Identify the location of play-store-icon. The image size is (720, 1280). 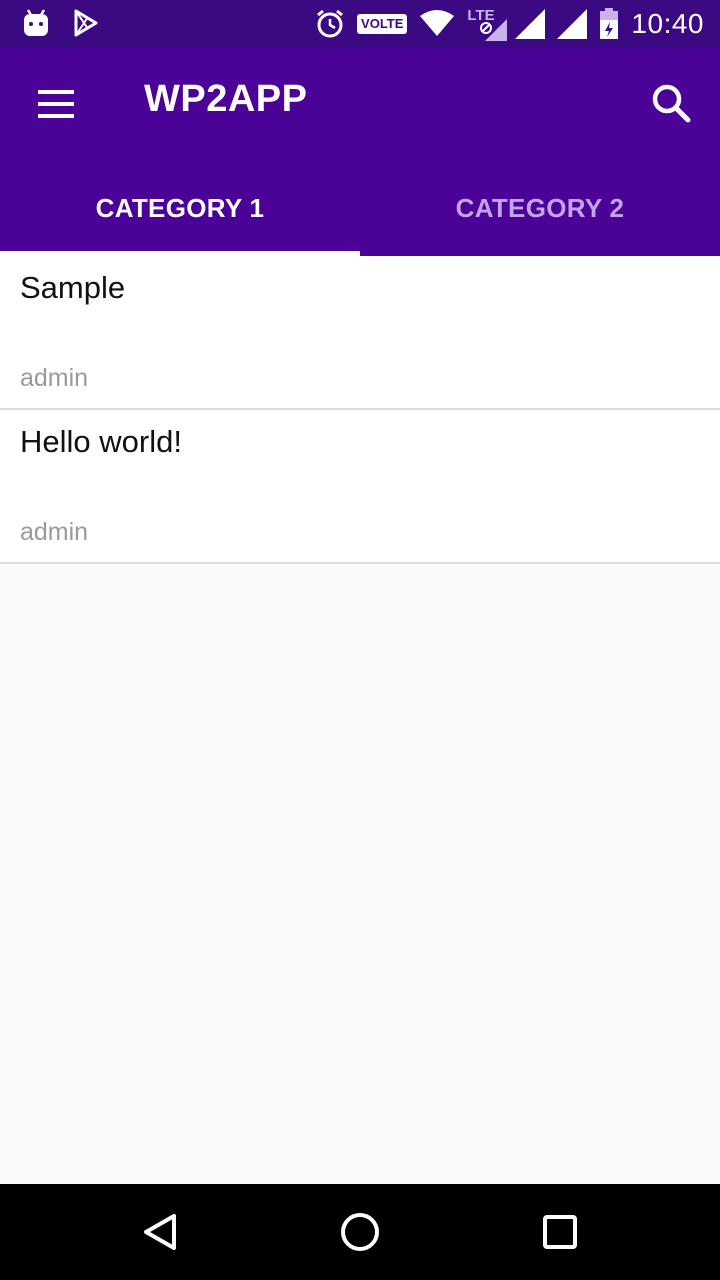
(86, 23).